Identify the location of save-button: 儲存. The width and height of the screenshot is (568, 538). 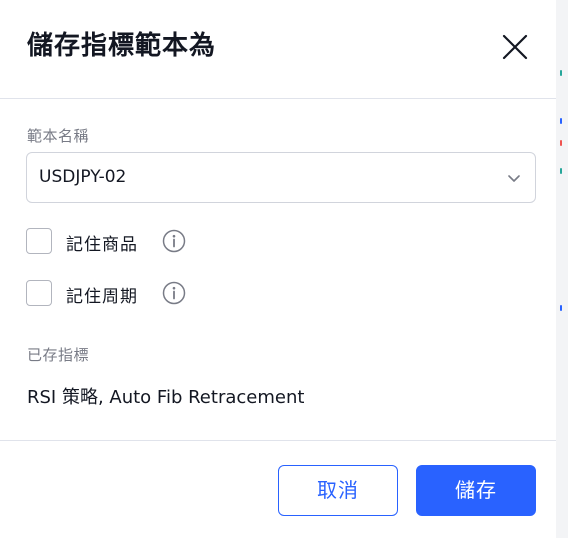
(476, 490).